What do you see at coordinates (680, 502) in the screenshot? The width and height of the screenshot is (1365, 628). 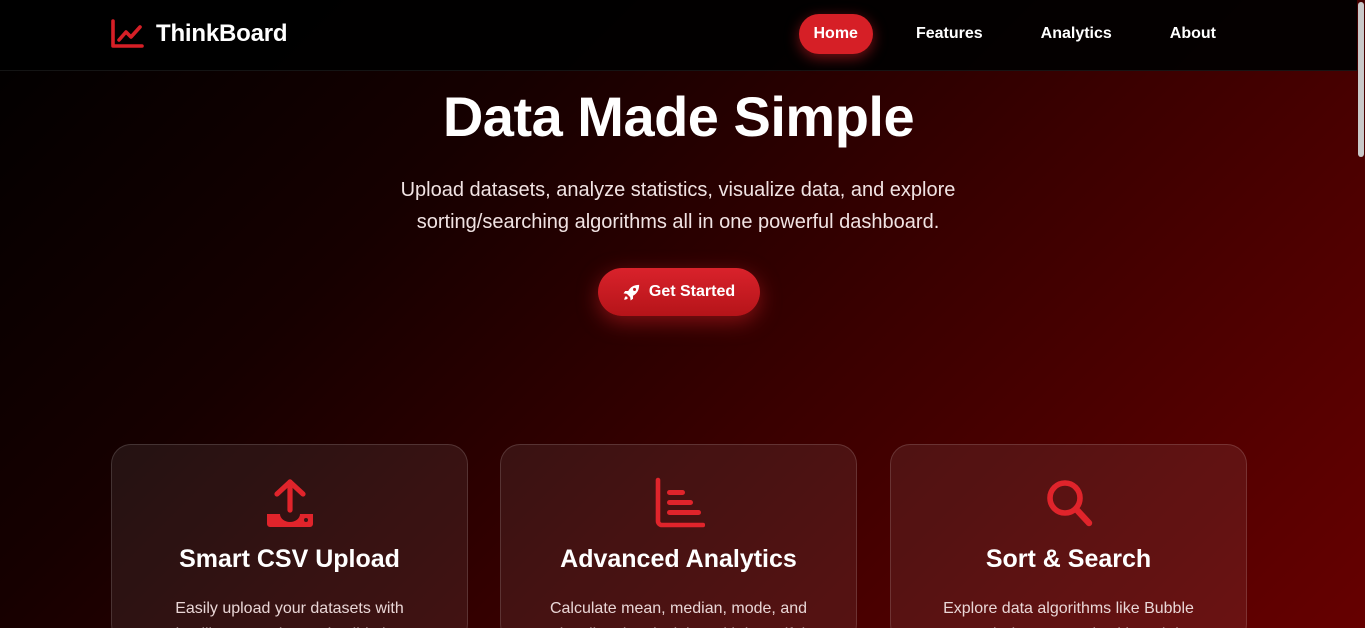 I see `bar-chart-icon` at bounding box center [680, 502].